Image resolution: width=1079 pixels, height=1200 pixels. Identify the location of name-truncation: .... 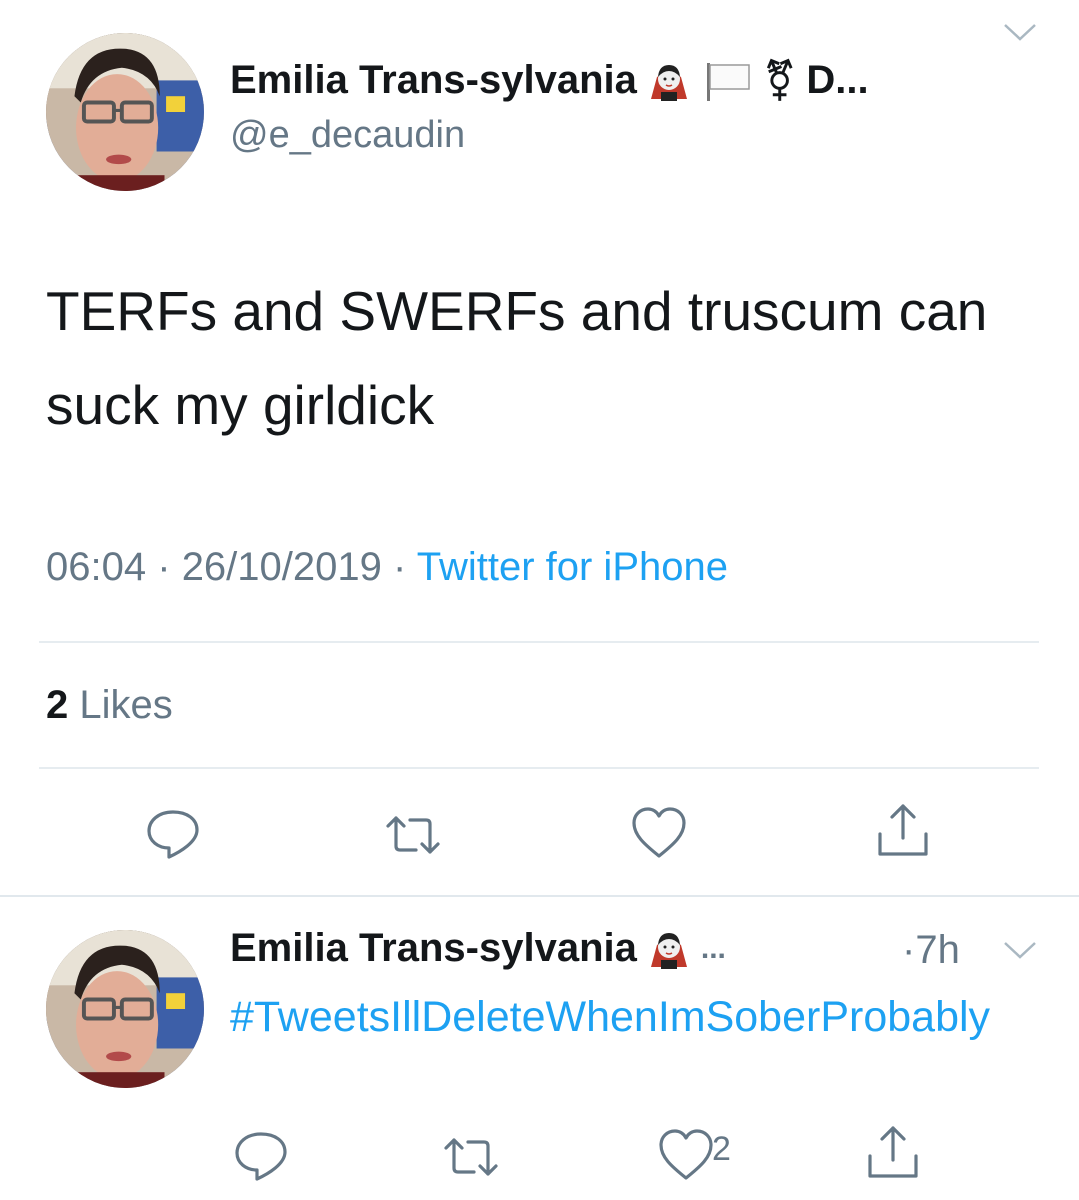
(713, 948).